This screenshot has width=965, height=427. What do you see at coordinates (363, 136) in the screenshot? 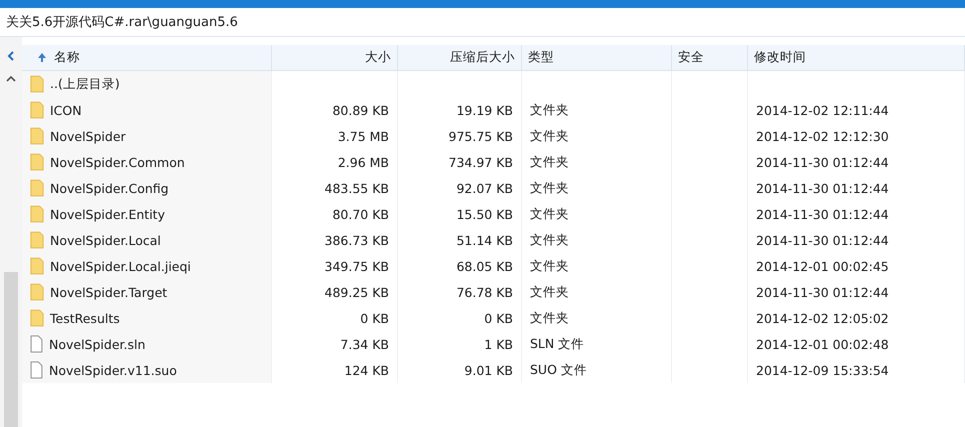
I see `table-cell: 3.75 MB` at bounding box center [363, 136].